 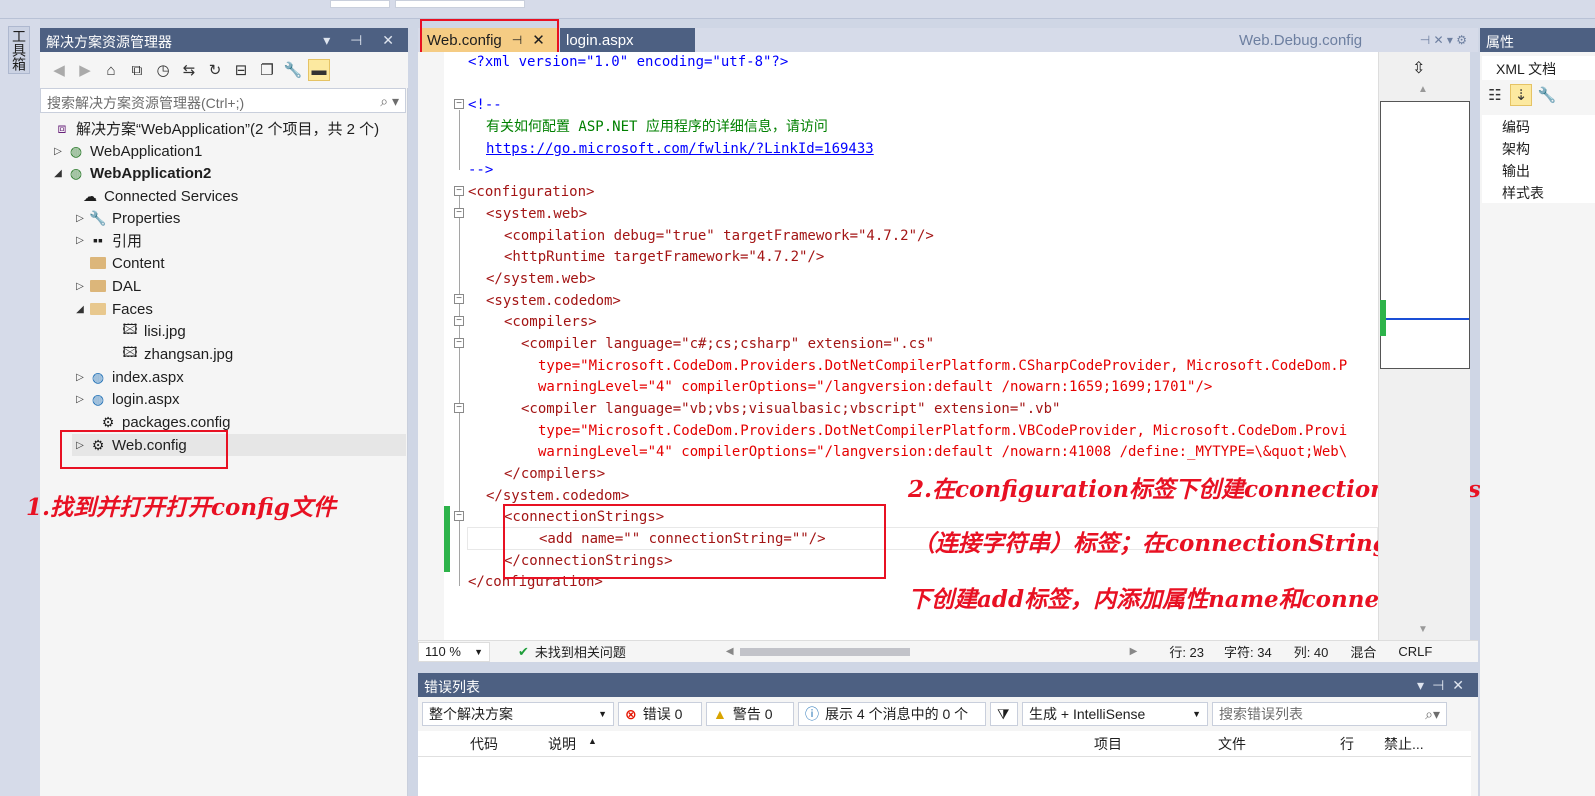 I want to click on refresh-icon: ↻, so click(x=215, y=70).